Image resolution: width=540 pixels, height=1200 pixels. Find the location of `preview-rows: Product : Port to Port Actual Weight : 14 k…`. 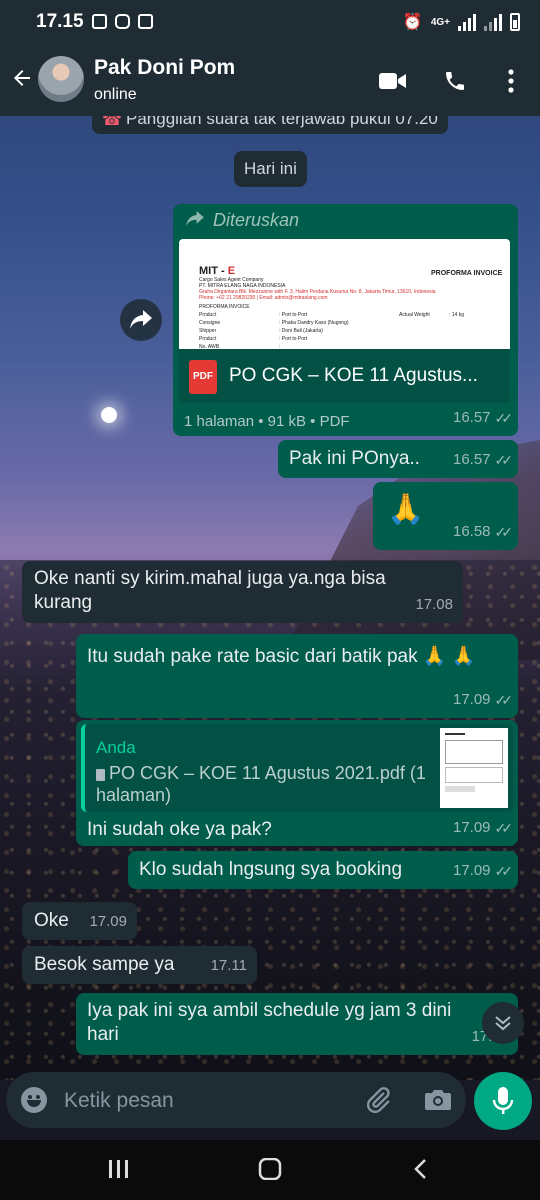

preview-rows: Product : Port to Port Actual Weight : 14 k… is located at coordinates (349, 330).